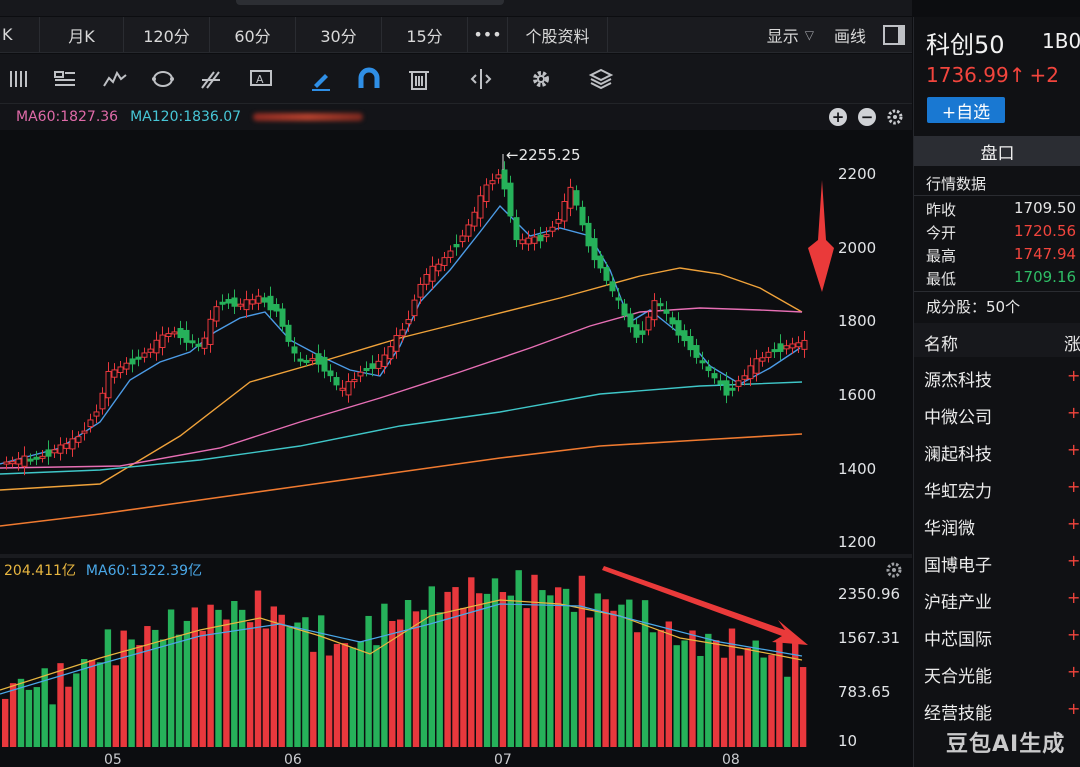 The image size is (1080, 767). I want to click on watermark: 豆包AI生成, so click(1006, 744).